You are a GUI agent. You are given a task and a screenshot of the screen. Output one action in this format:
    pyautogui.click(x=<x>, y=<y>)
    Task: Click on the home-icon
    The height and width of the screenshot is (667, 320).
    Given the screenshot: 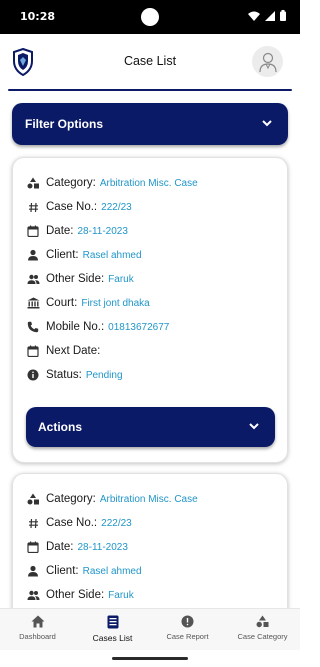 What is the action you would take?
    pyautogui.click(x=37, y=621)
    